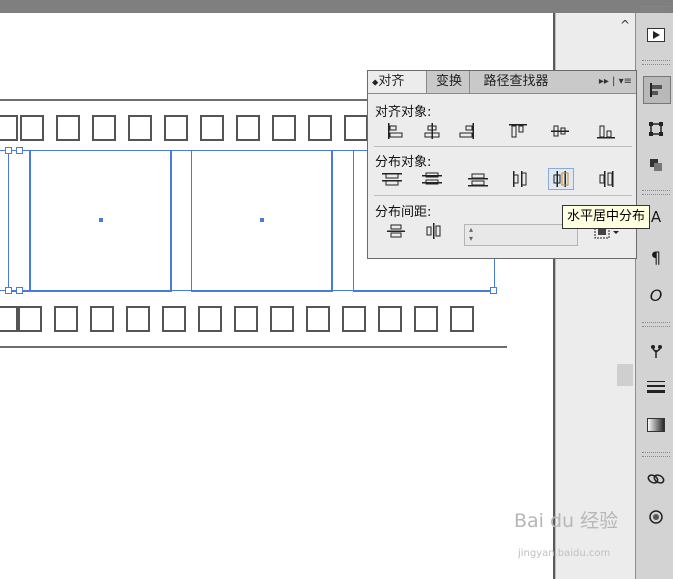 The height and width of the screenshot is (579, 673). Describe the element at coordinates (434, 231) in the screenshot. I see `distribute-horizontal-space-button` at that location.